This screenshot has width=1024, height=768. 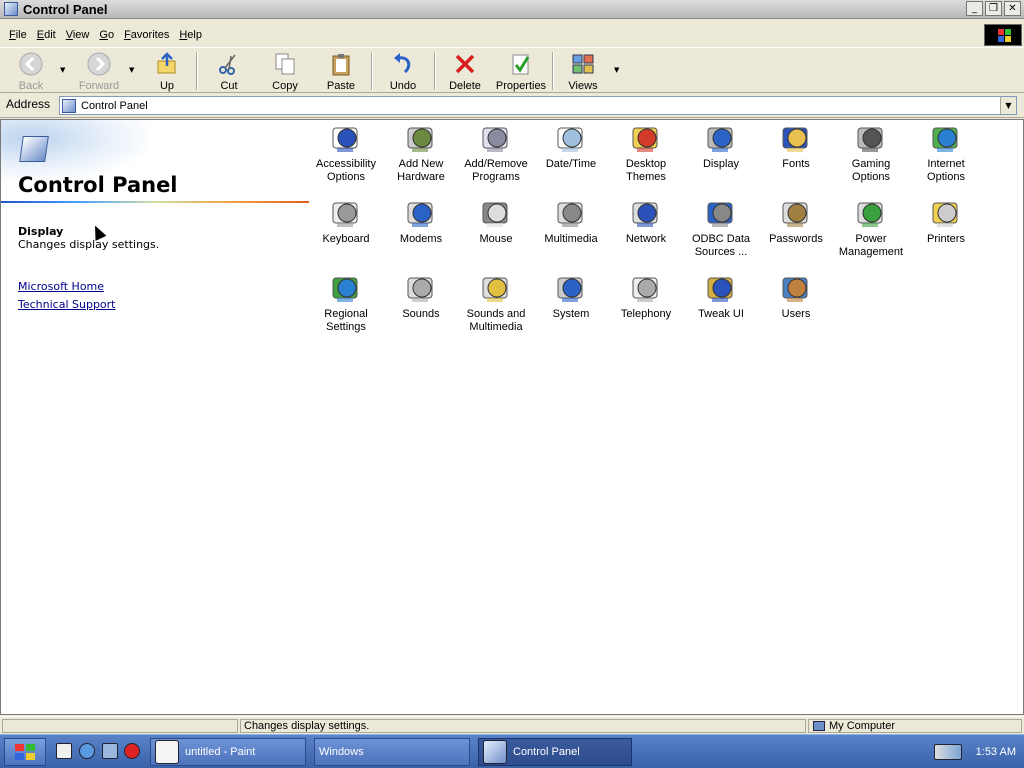 What do you see at coordinates (132, 751) in the screenshot?
I see `opera-icon` at bounding box center [132, 751].